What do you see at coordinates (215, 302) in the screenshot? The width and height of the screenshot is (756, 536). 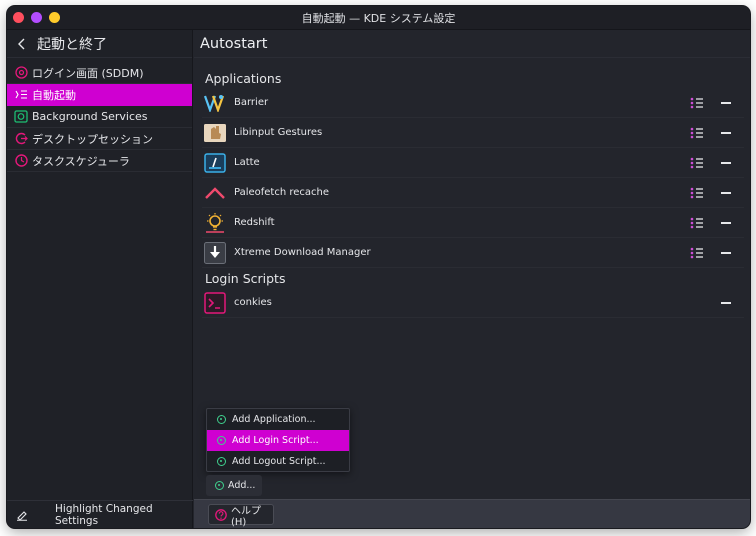 I see `terminal-icon` at bounding box center [215, 302].